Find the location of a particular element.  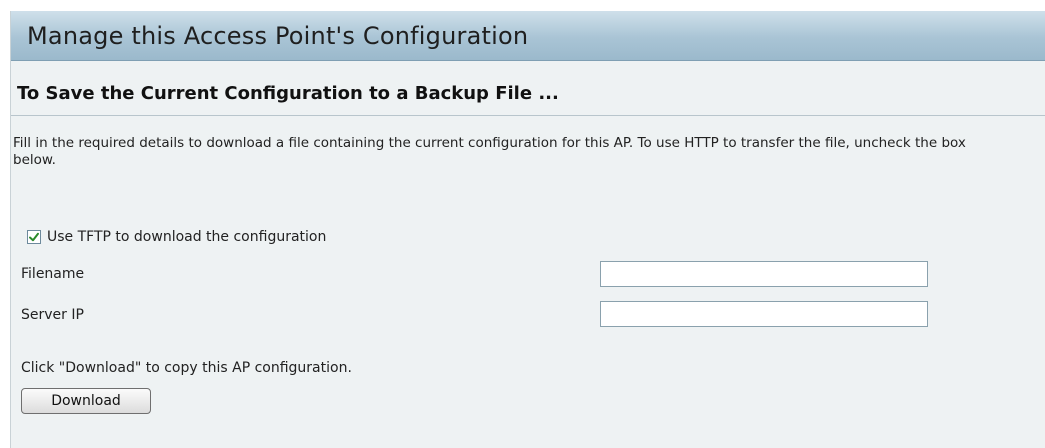

use-tftp-checkbox is located at coordinates (34, 237).